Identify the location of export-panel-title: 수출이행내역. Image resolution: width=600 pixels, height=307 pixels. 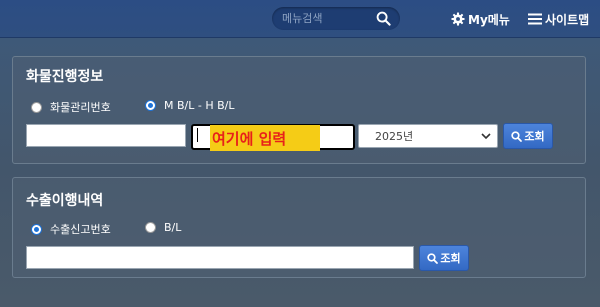
(65, 201).